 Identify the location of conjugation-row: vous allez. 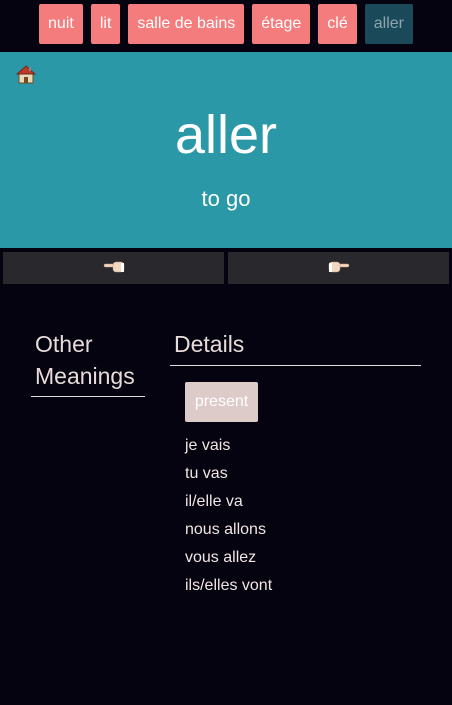
(221, 557).